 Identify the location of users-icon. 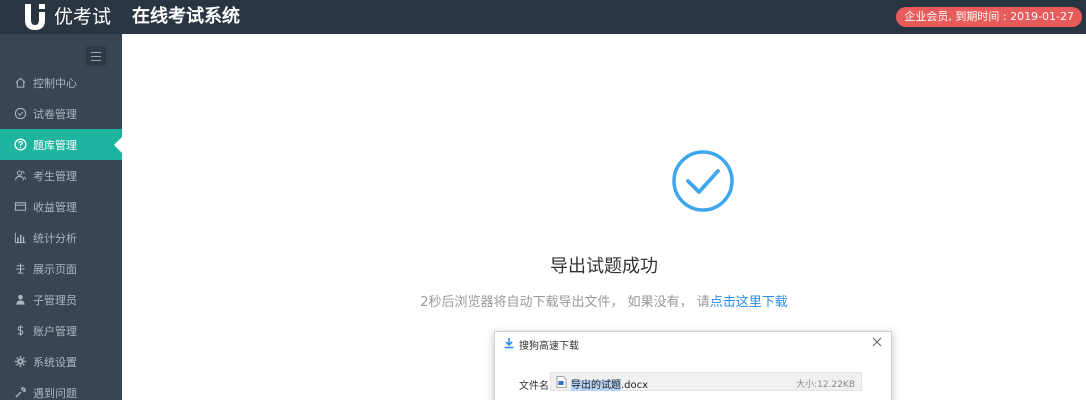
(20, 175).